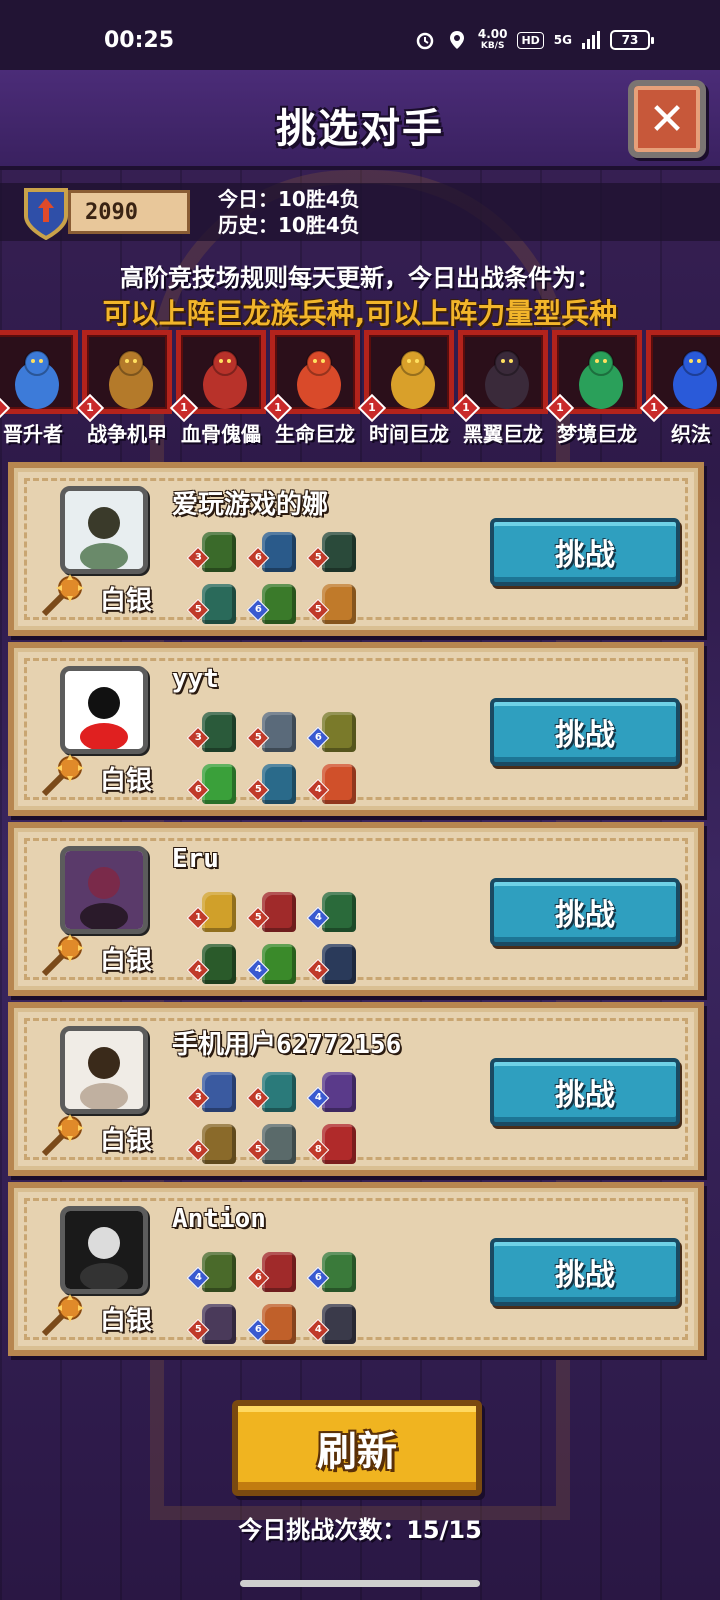  I want to click on opponent-team: 3 6 4 6 5 8, so click(278, 1120).